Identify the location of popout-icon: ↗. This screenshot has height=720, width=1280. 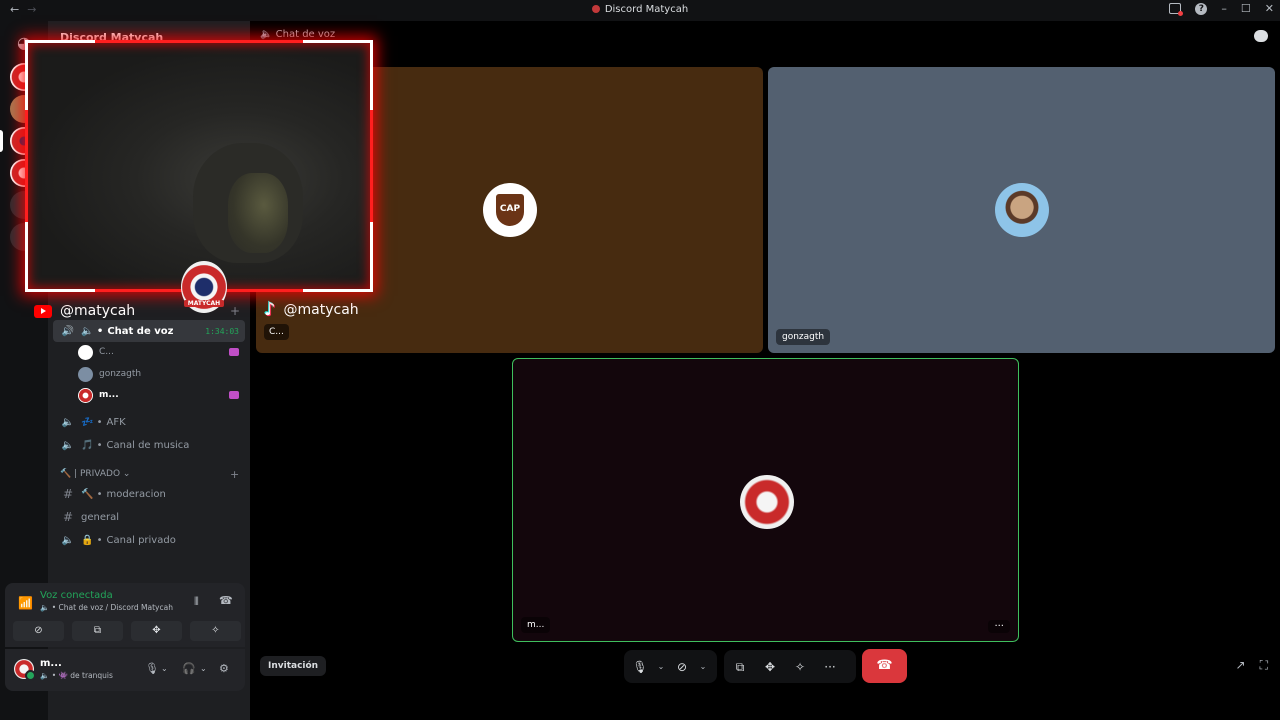
(1241, 665).